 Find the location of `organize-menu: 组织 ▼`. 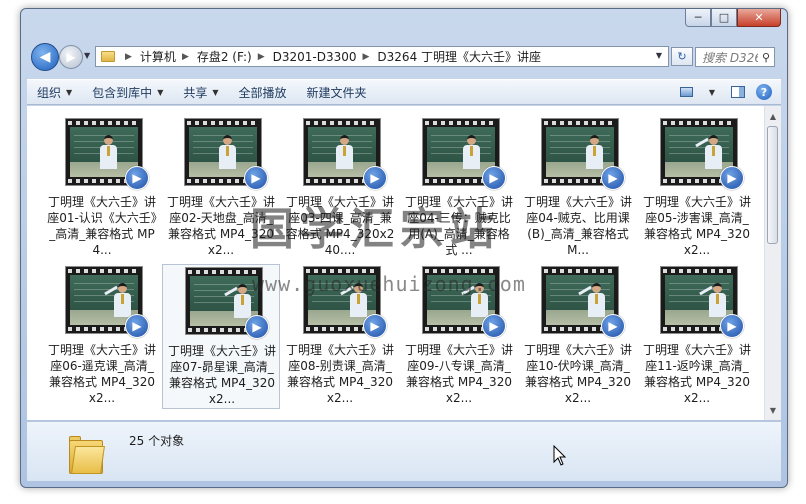

organize-menu: 组织 ▼ is located at coordinates (54, 92).